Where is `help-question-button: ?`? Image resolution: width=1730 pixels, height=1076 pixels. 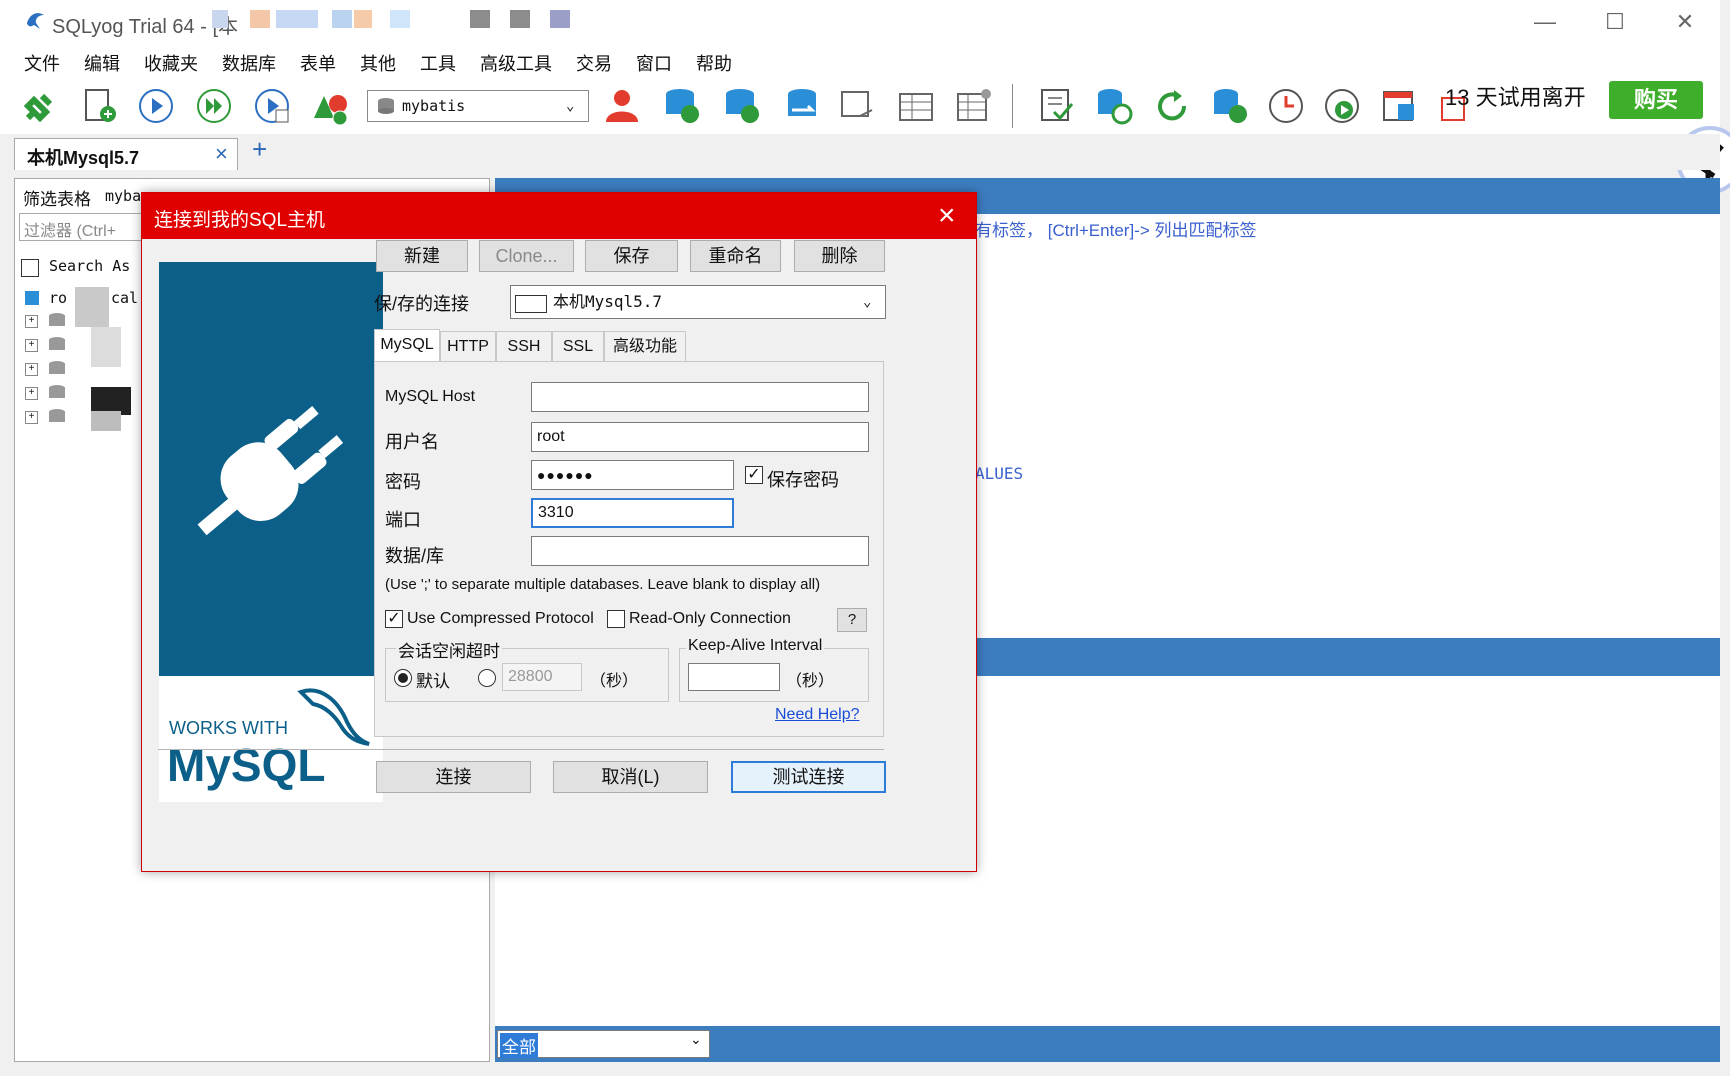
help-question-button: ? is located at coordinates (852, 620).